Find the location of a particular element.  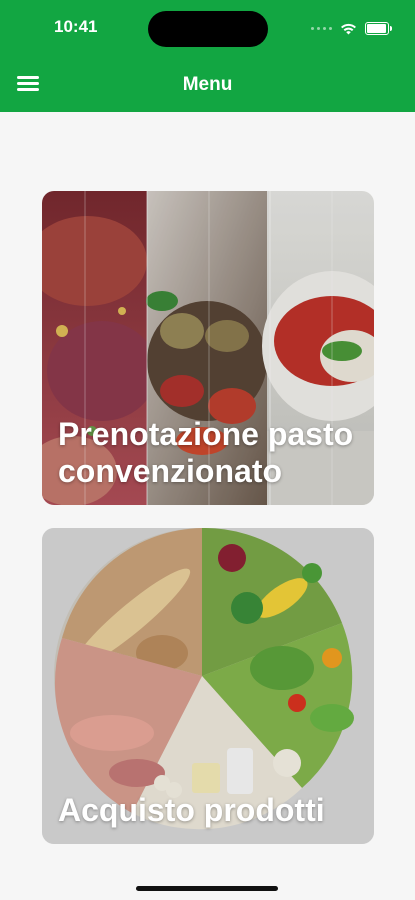

cellular-signal-icon is located at coordinates (321, 28).